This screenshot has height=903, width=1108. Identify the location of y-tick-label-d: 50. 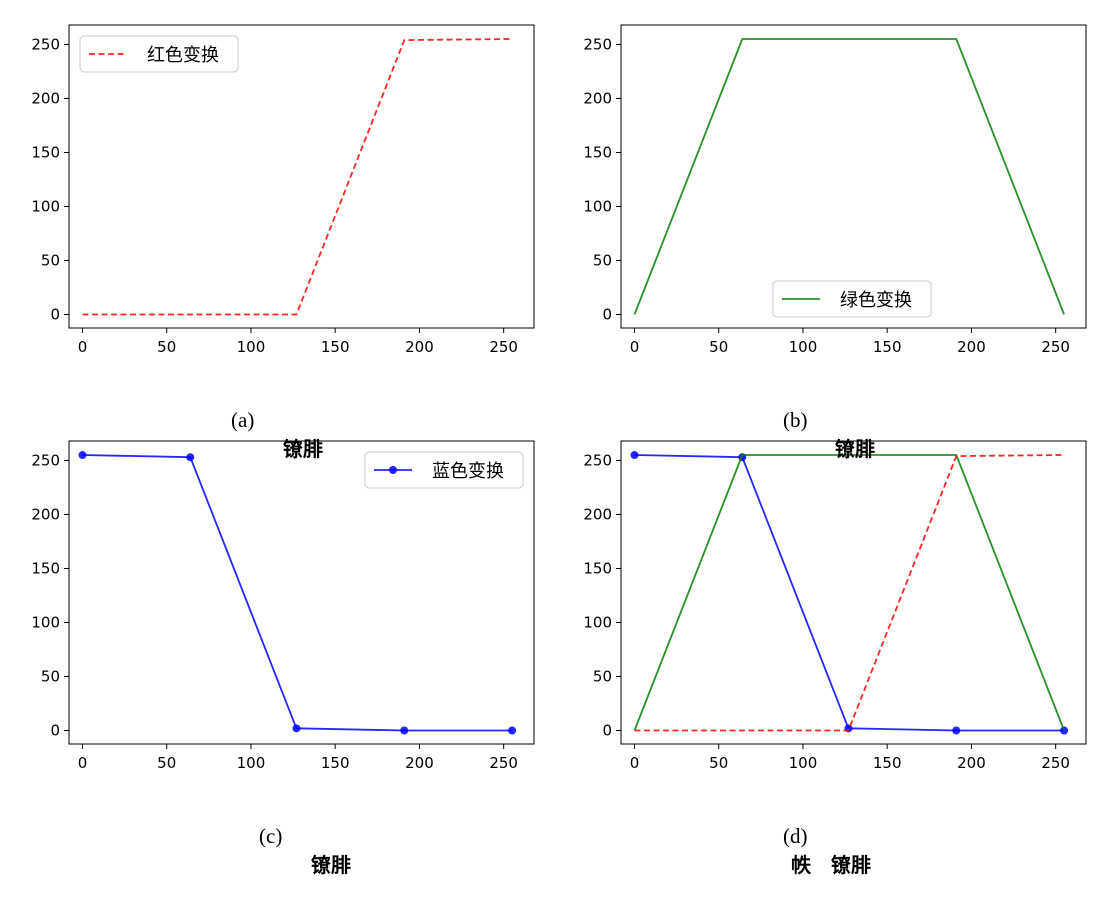
(602, 676).